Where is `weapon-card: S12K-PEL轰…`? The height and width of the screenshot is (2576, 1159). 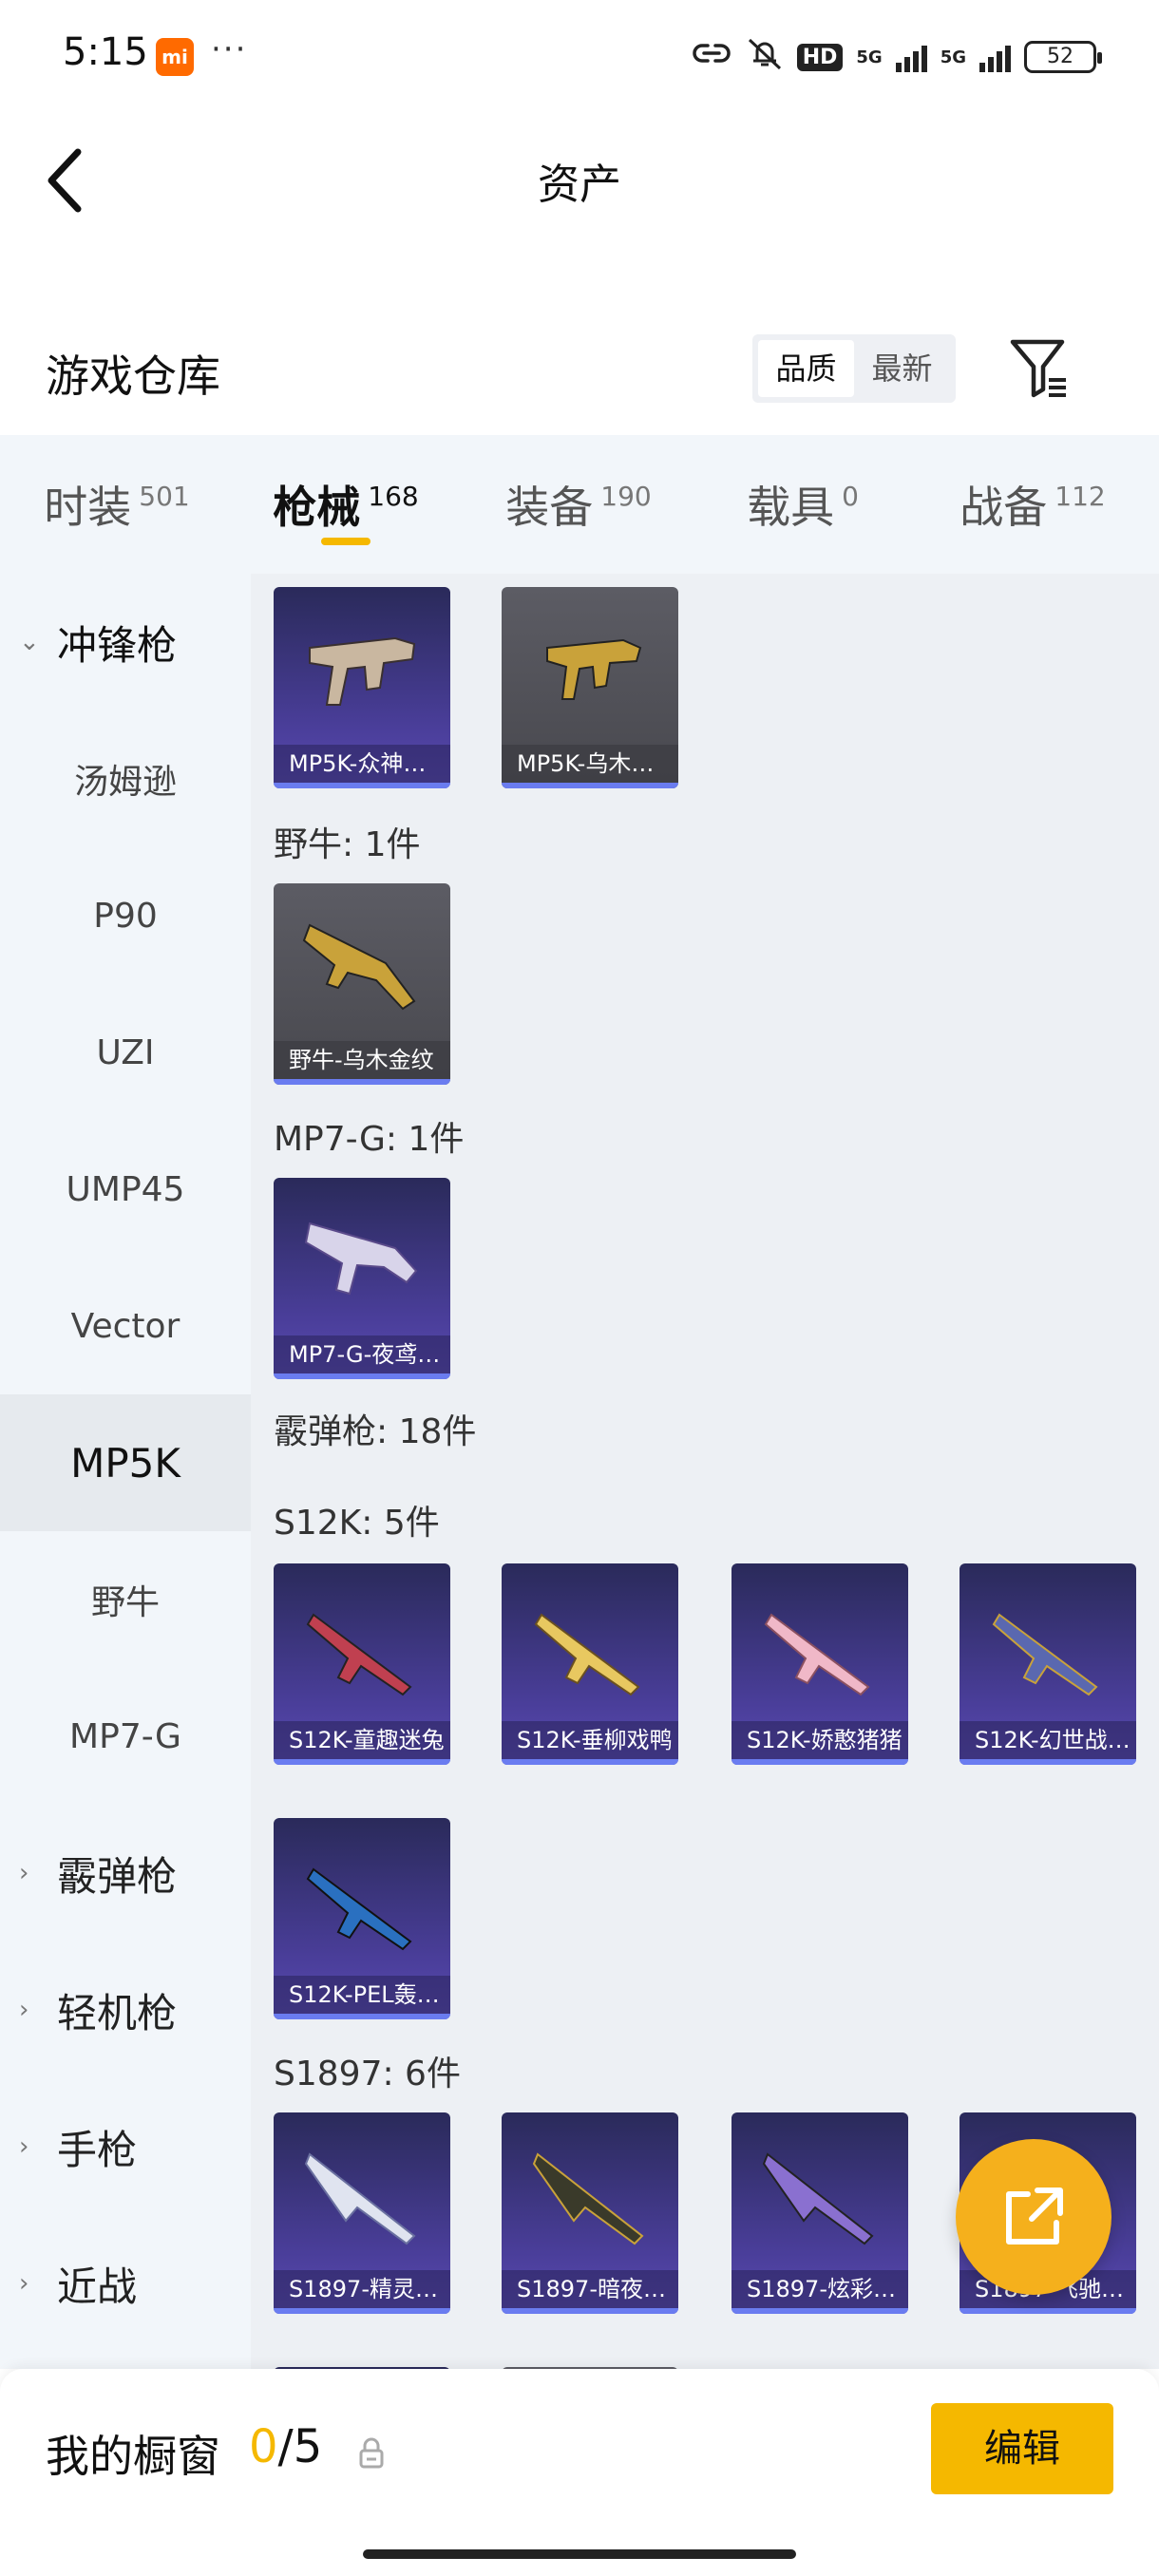
weapon-card: S12K-PEL轰… is located at coordinates (362, 1918).